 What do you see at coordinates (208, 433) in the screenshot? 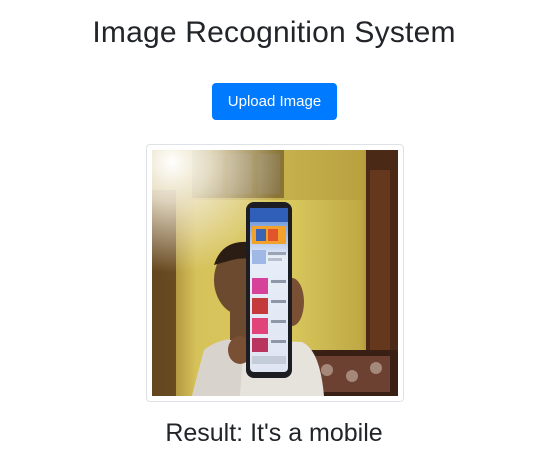
I see `result-label: Result:` at bounding box center [208, 433].